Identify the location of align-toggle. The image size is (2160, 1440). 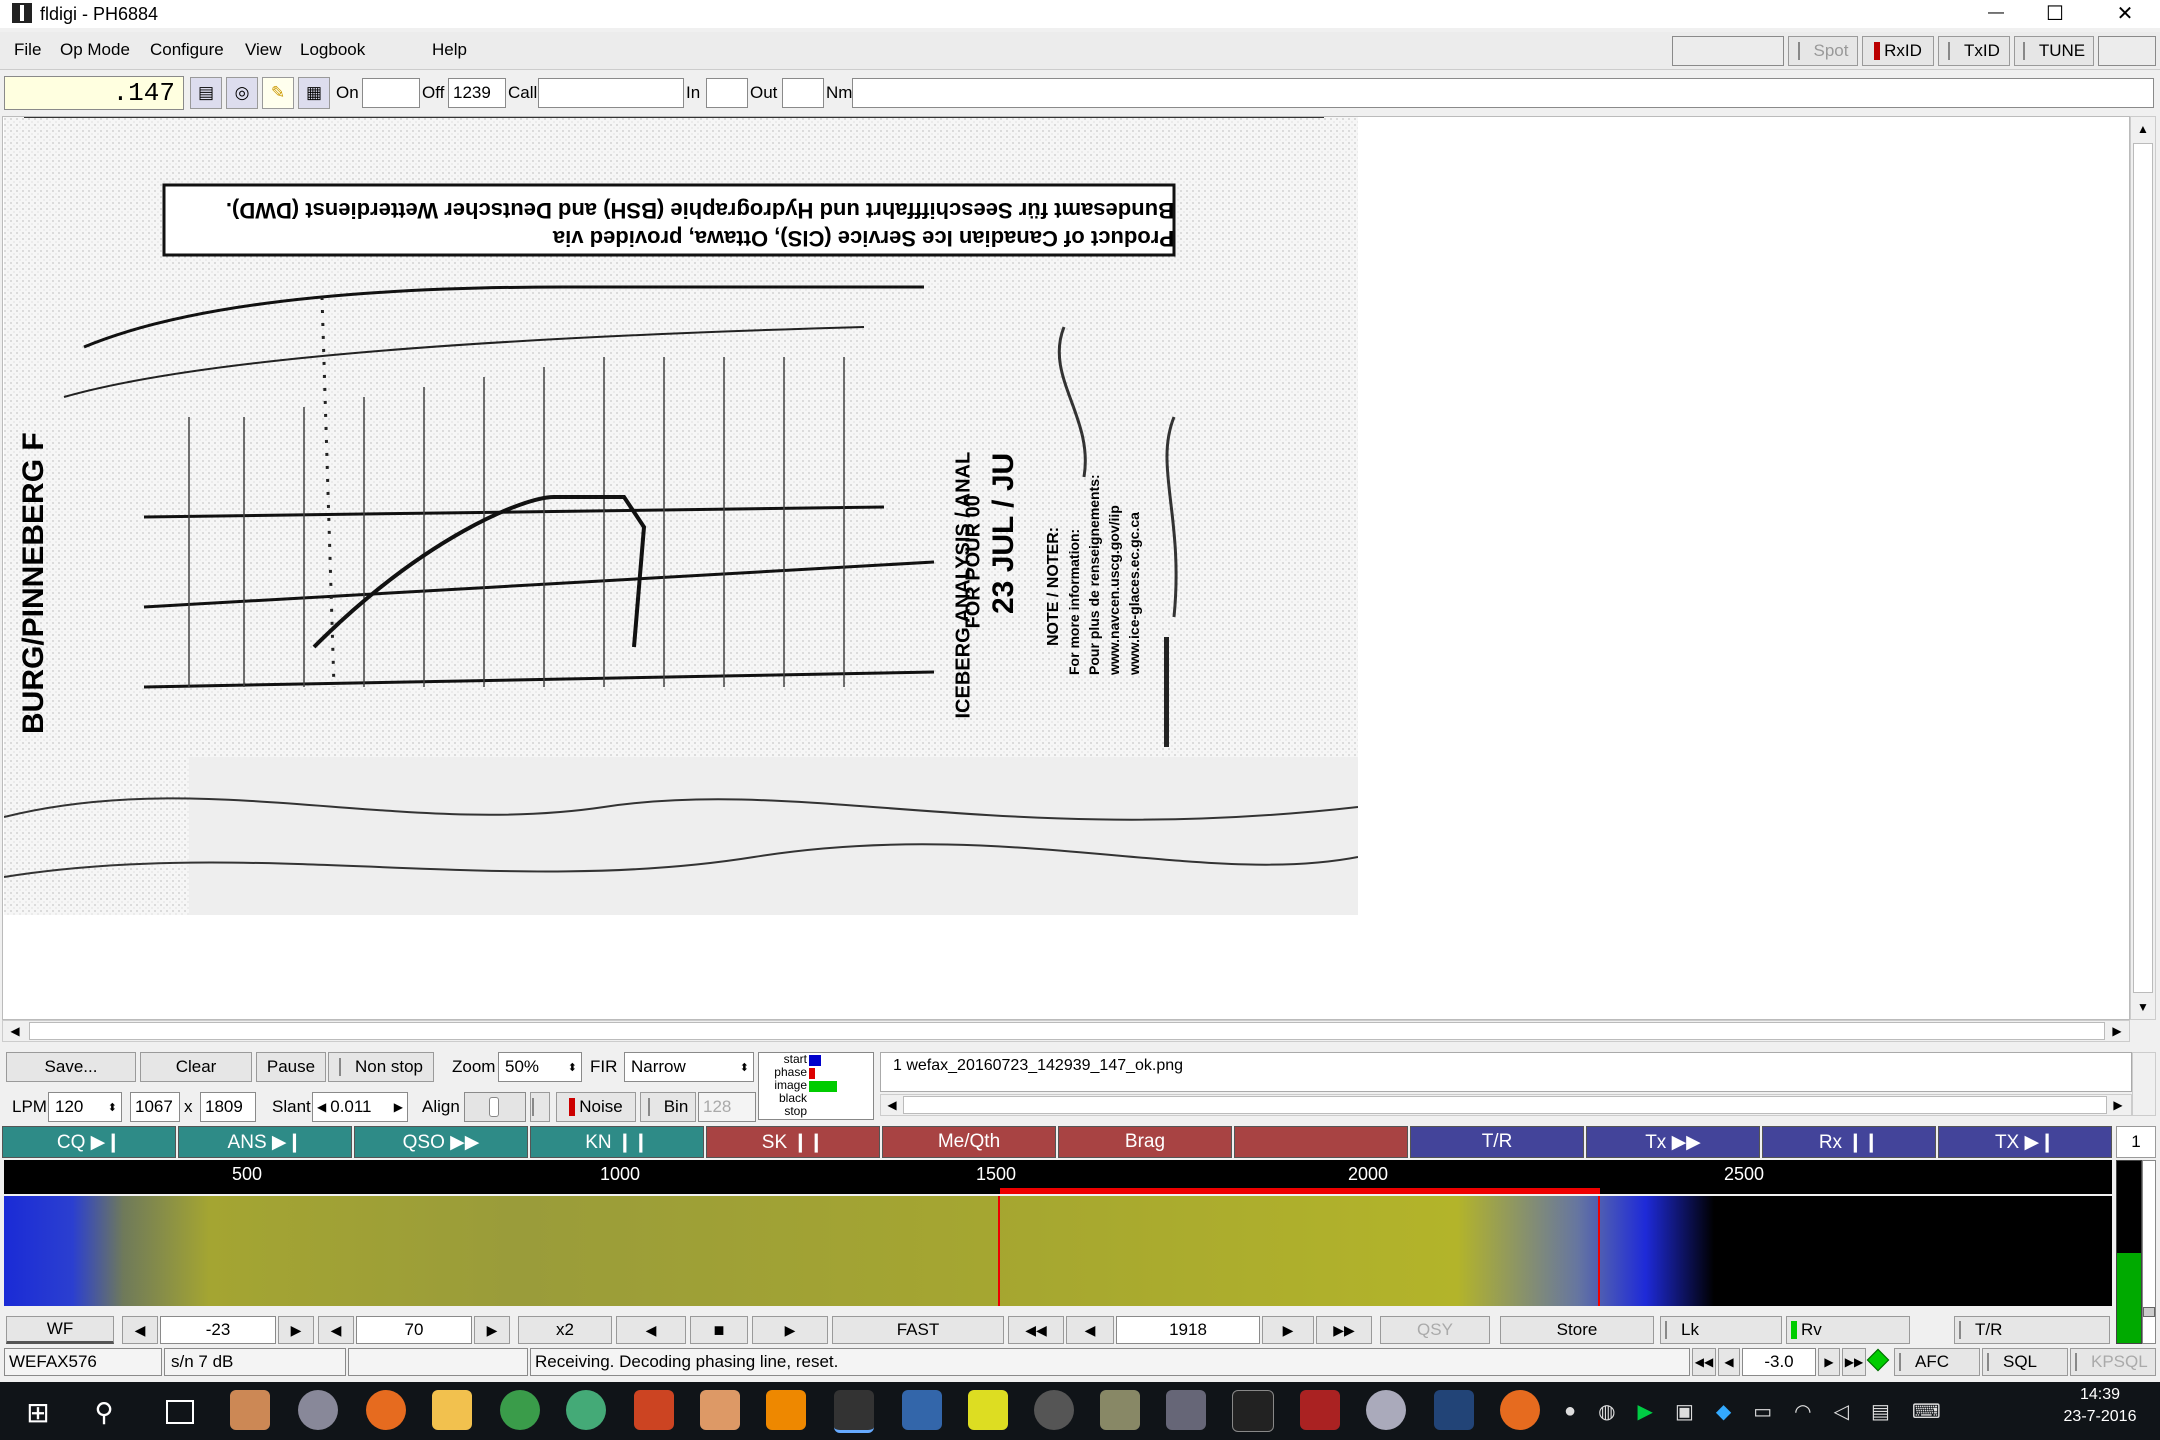
(540, 1107).